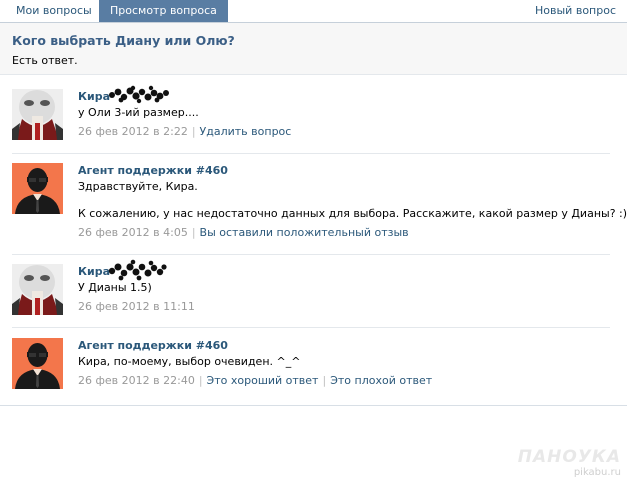  Describe the element at coordinates (313, 49) in the screenshot. I see `question-header: Кого выбрать Диану или Олю? Есть ответ.` at that location.